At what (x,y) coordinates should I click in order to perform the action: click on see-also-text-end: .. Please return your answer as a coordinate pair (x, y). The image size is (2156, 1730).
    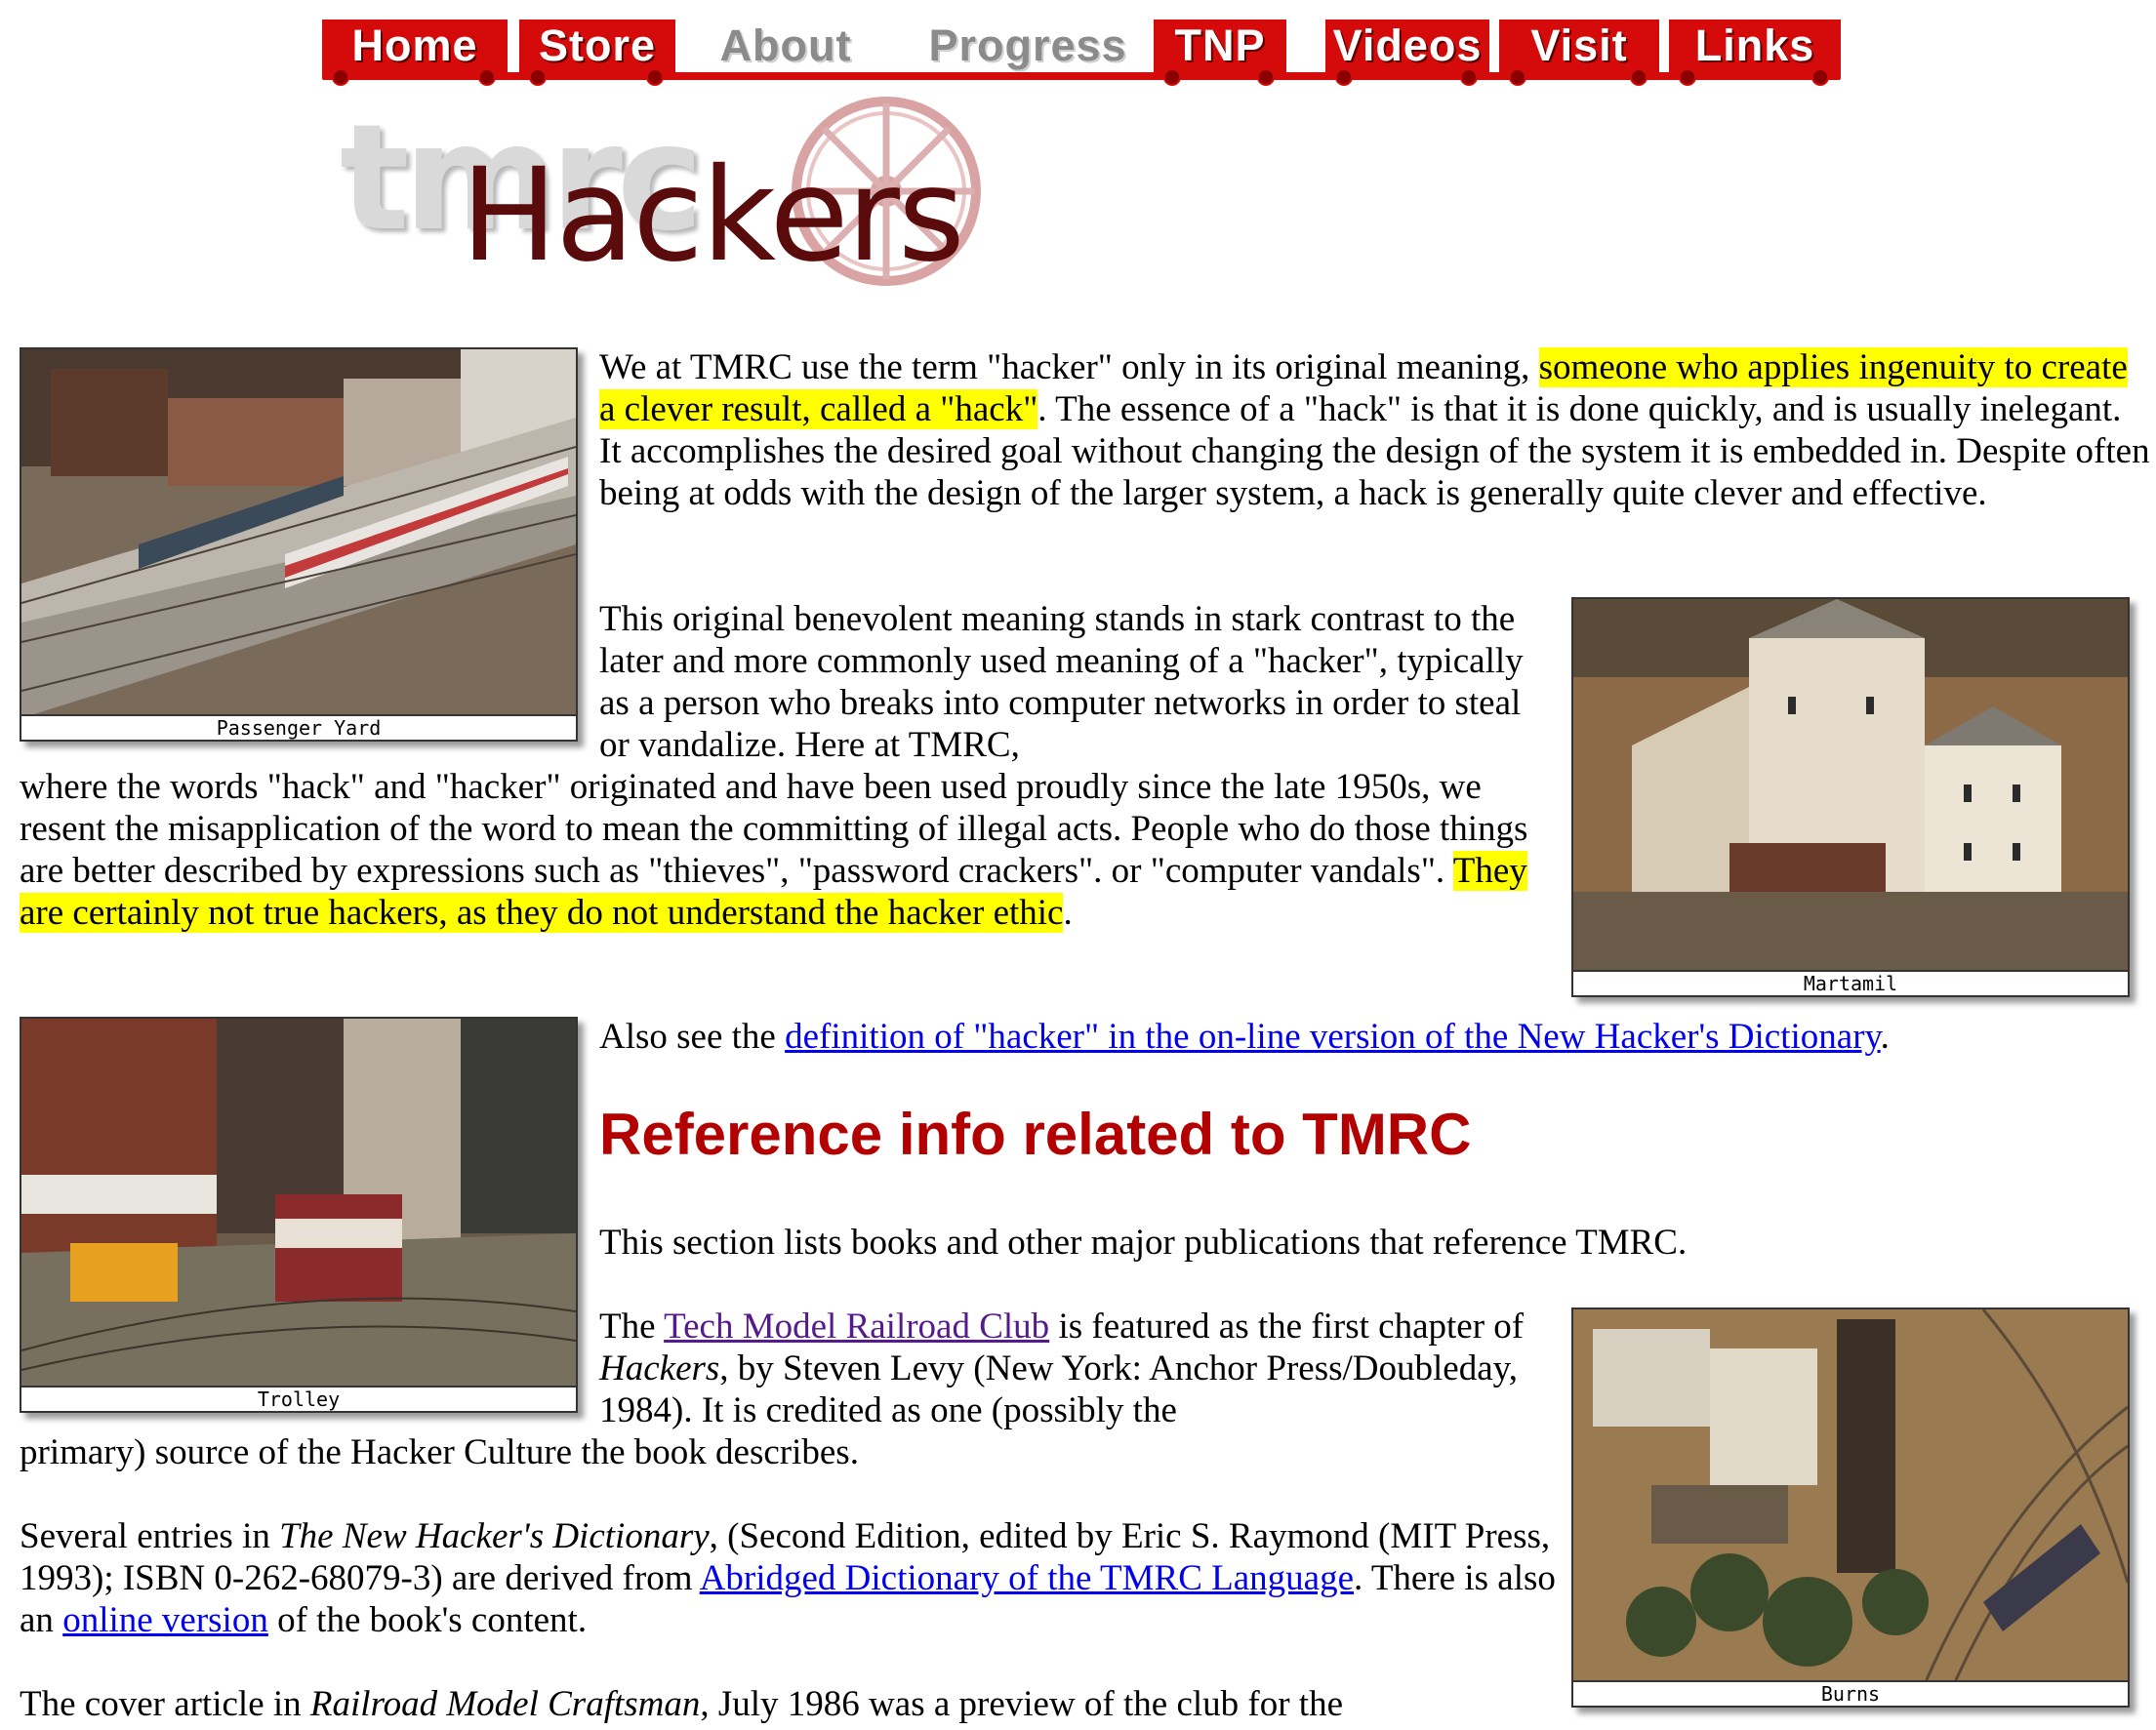
    Looking at the image, I should click on (1885, 1037).